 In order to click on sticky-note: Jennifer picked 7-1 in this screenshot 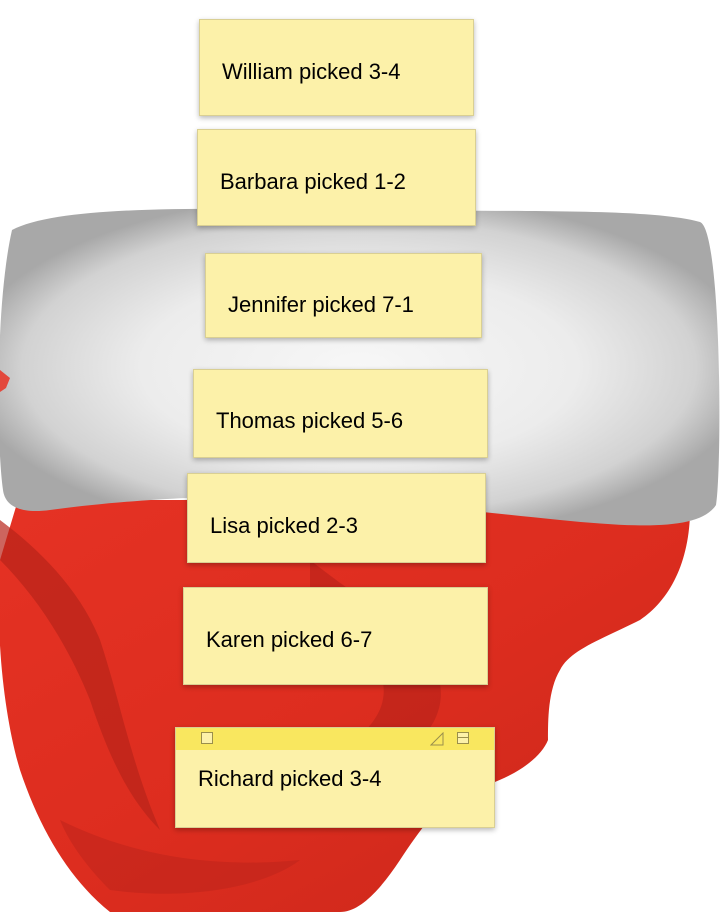, I will do `click(343, 295)`.